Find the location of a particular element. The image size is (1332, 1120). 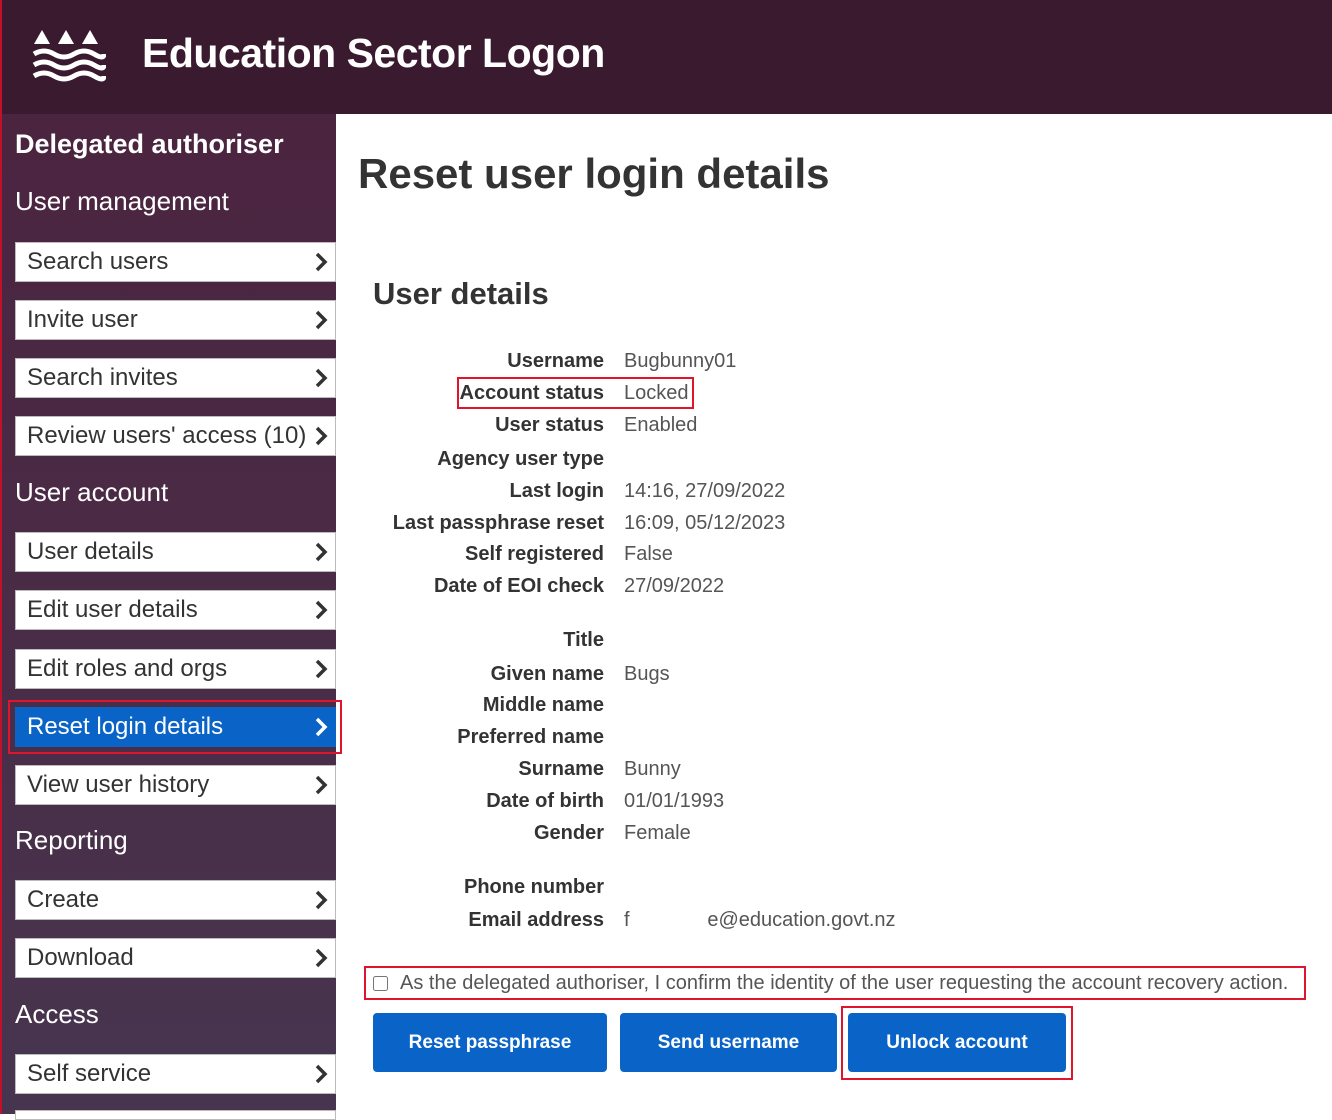

sidebar-item-label: Edit roles and orgs is located at coordinates (127, 668).